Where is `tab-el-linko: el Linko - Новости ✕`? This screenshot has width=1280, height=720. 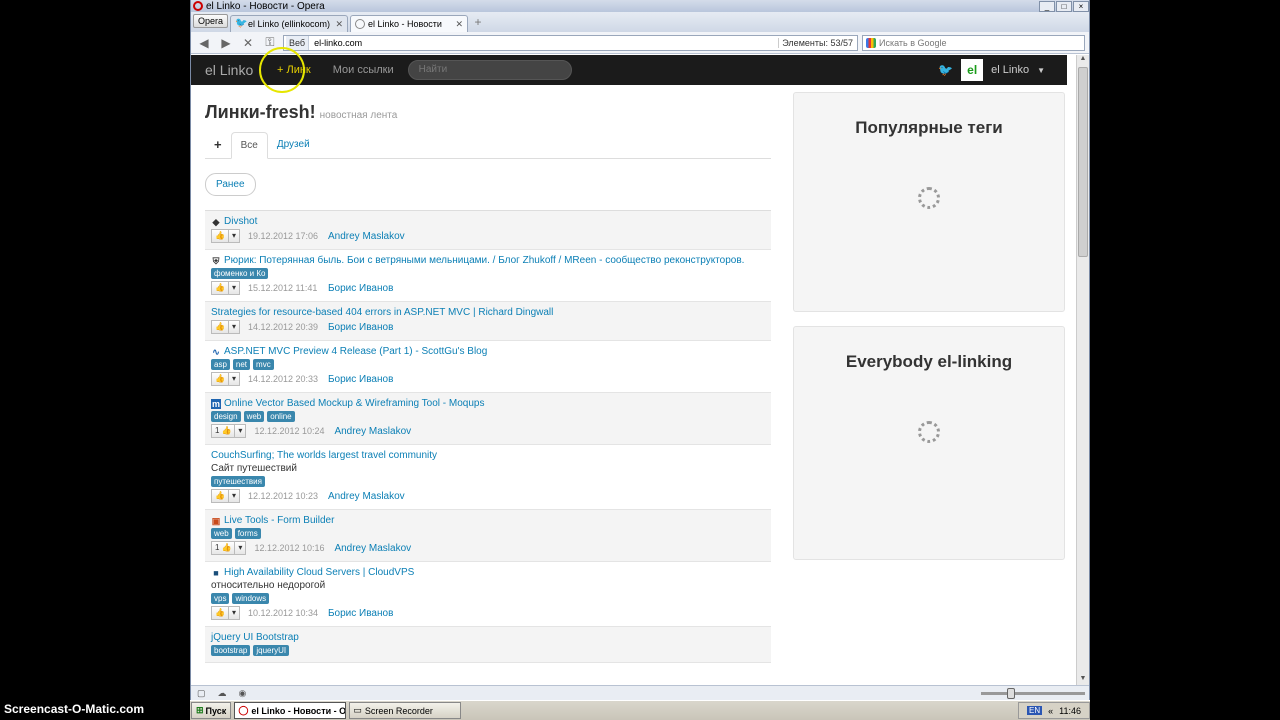
tab-el-linko: el Linko - Новости ✕ is located at coordinates (409, 23).